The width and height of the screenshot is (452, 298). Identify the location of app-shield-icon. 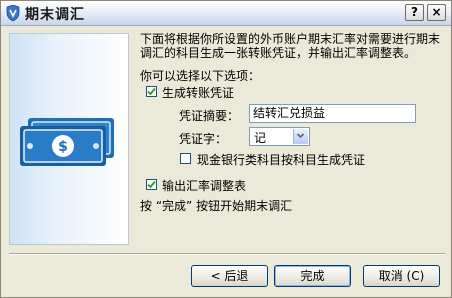
(13, 13).